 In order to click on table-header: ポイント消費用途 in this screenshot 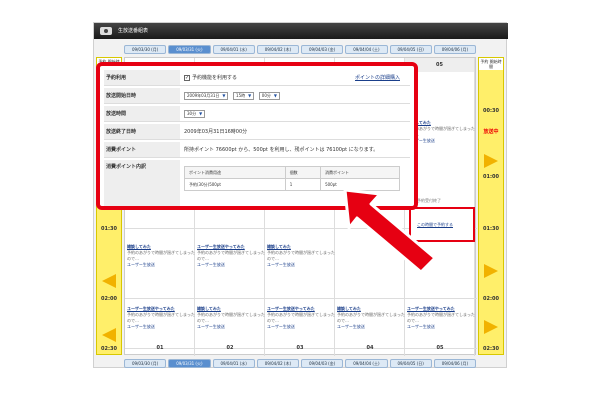, I will do `click(235, 172)`.